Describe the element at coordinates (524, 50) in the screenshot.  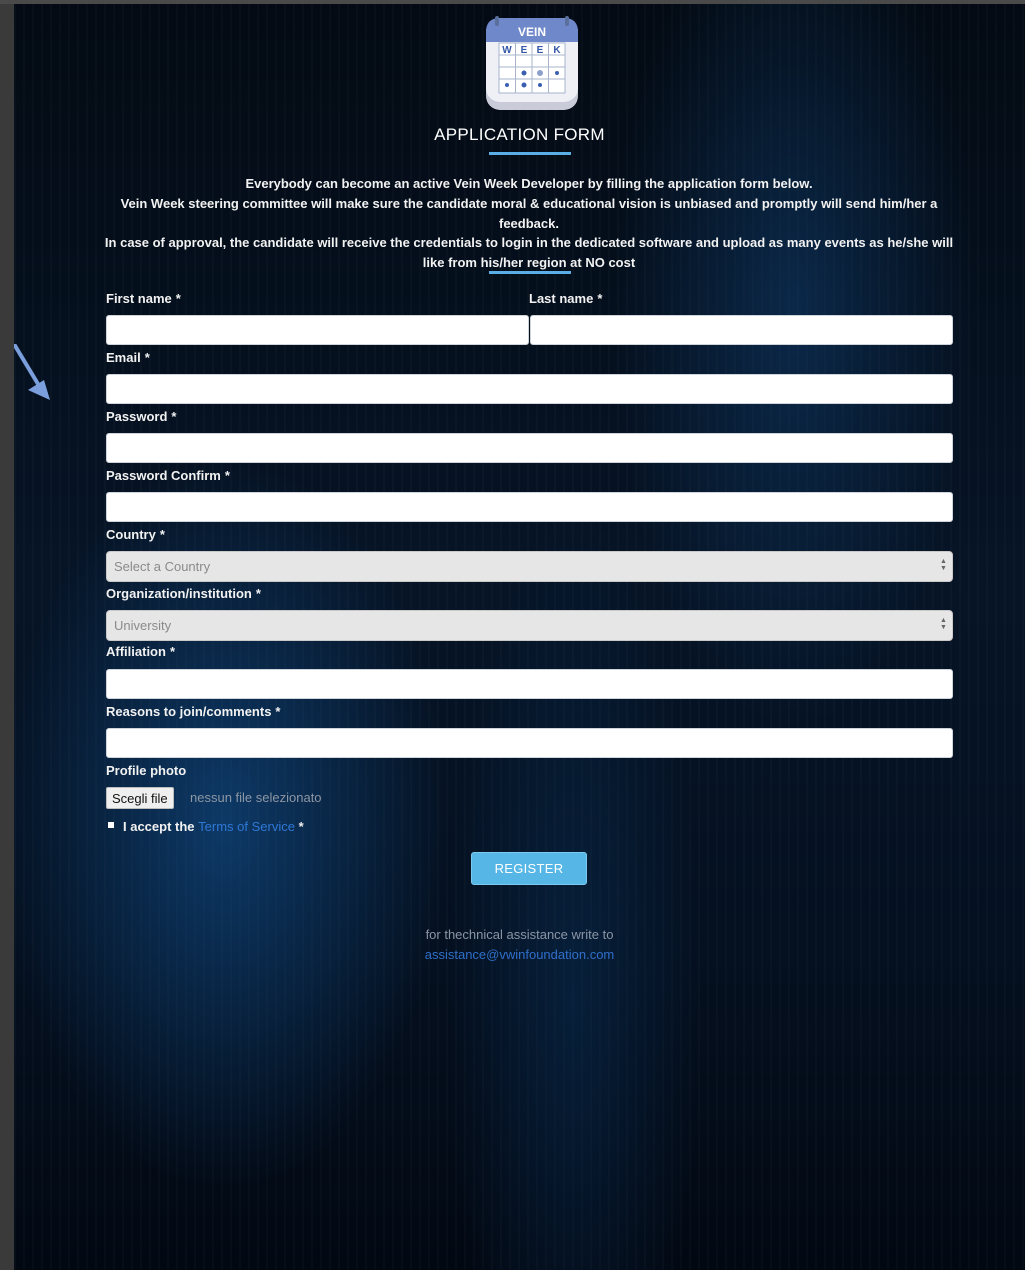
I see `logo-letter-e1: E` at that location.